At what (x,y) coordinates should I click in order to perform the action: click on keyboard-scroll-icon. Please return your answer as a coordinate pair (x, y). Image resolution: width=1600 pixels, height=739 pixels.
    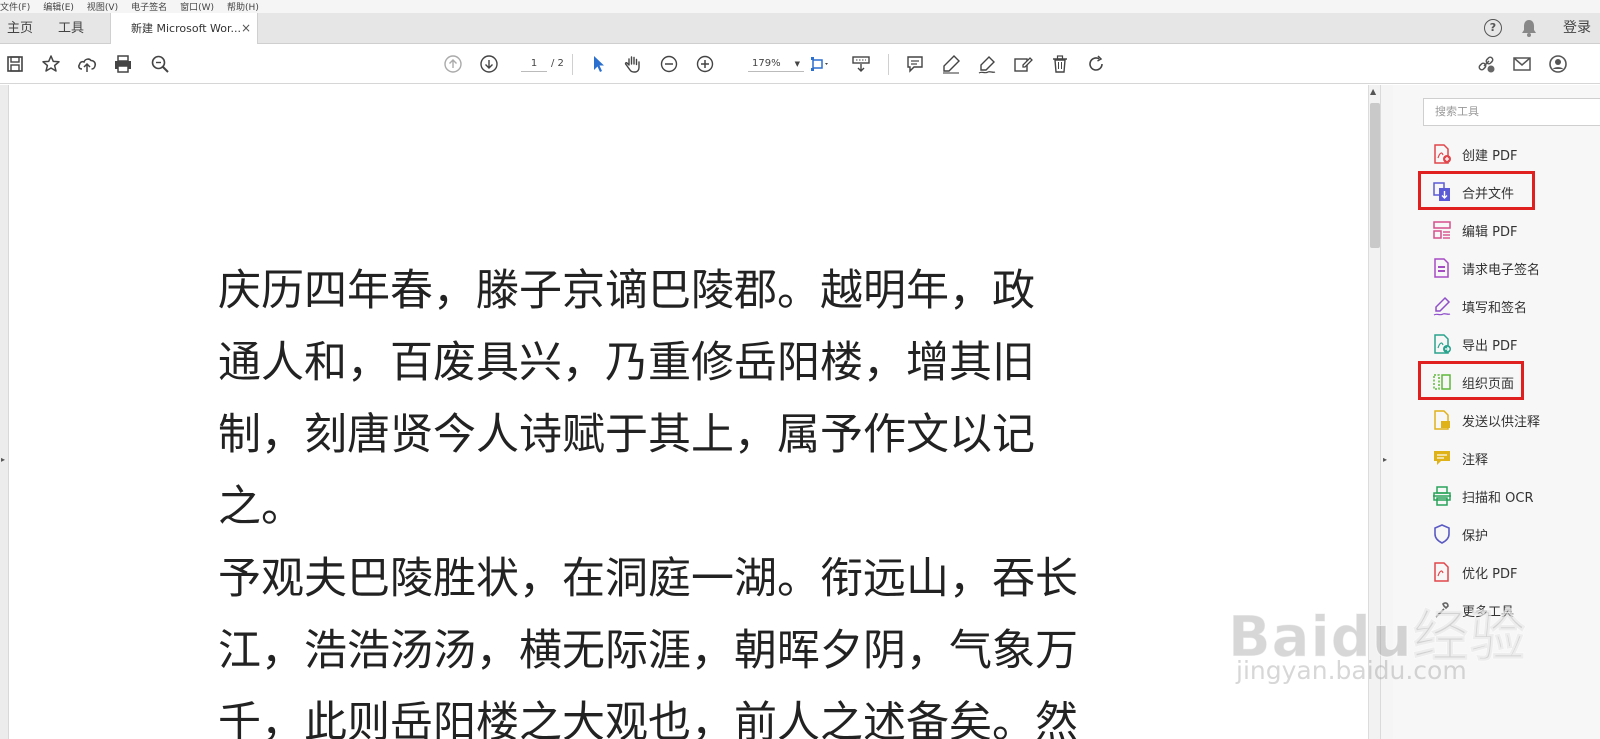
    Looking at the image, I should click on (861, 64).